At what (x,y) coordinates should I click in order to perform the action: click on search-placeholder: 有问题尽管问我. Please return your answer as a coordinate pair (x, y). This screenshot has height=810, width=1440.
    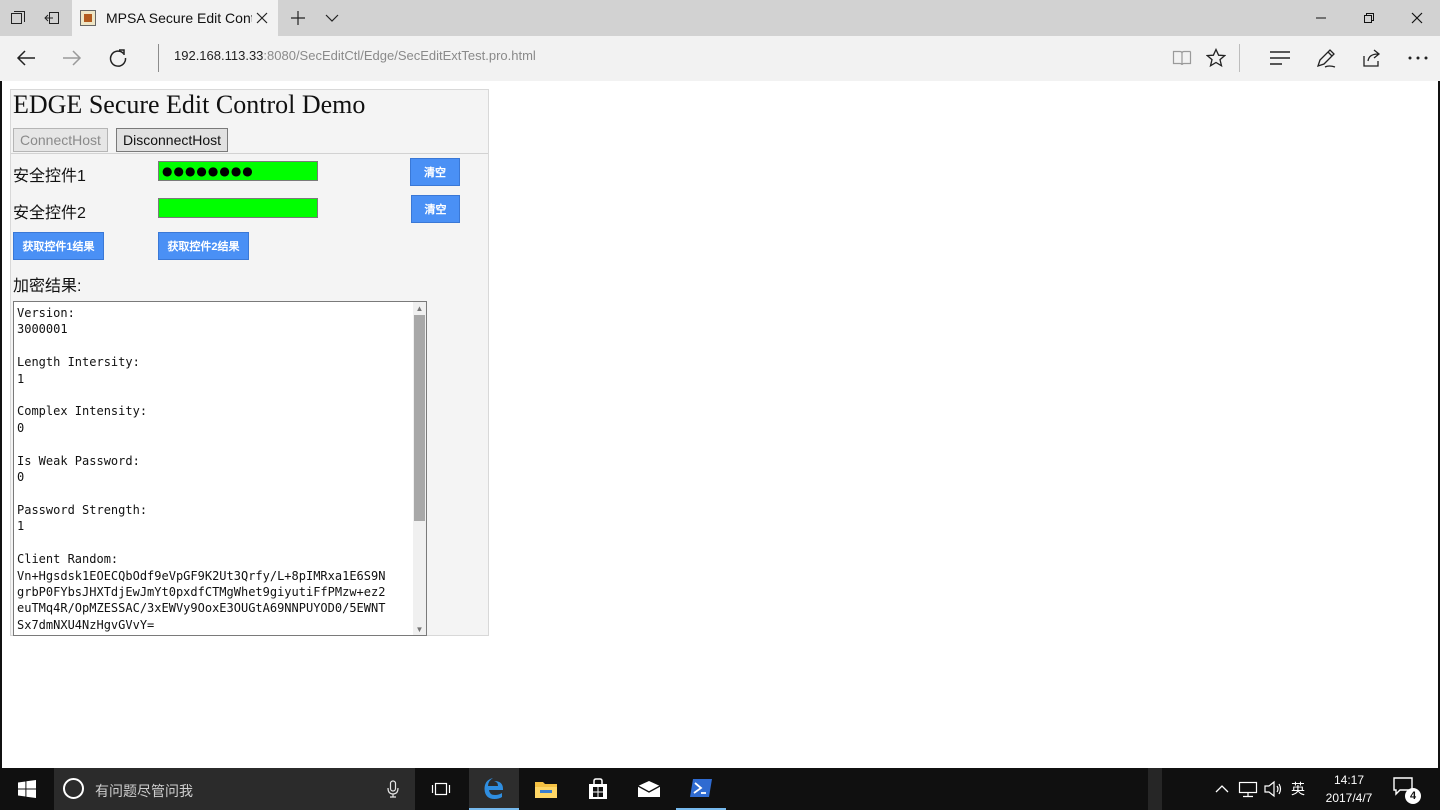
    Looking at the image, I should click on (144, 791).